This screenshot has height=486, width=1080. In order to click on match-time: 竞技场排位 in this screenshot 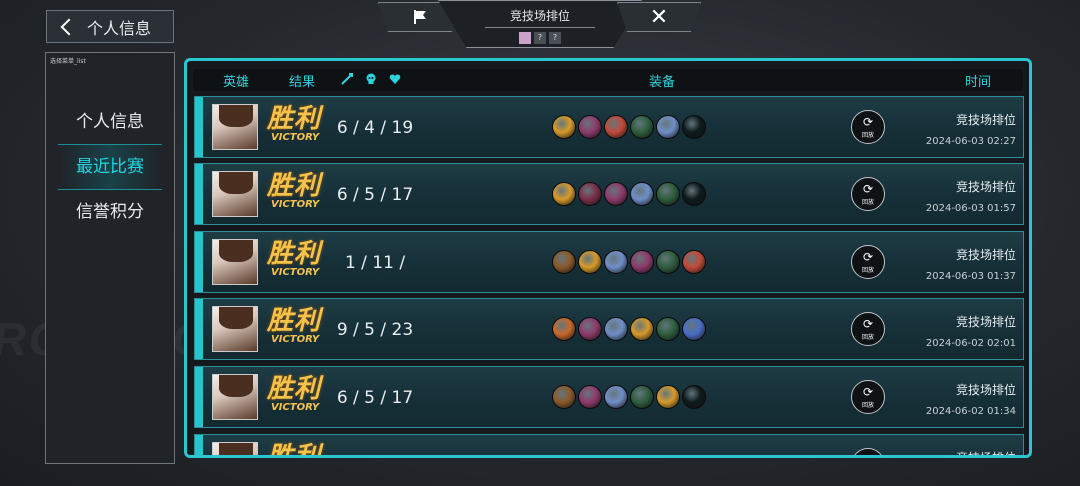, I will do `click(986, 452)`.